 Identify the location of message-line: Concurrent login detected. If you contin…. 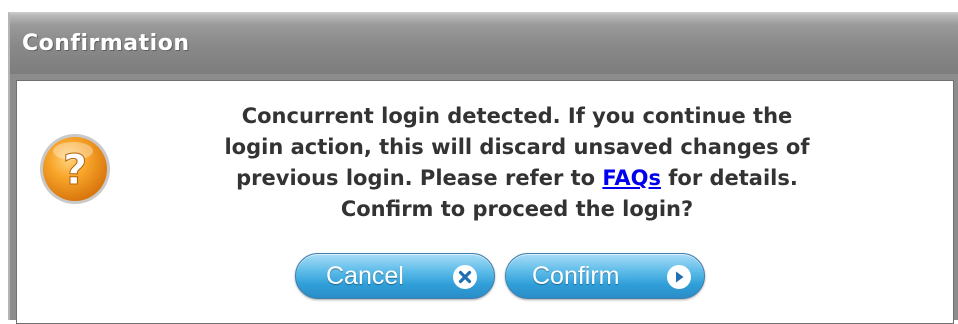
(517, 116).